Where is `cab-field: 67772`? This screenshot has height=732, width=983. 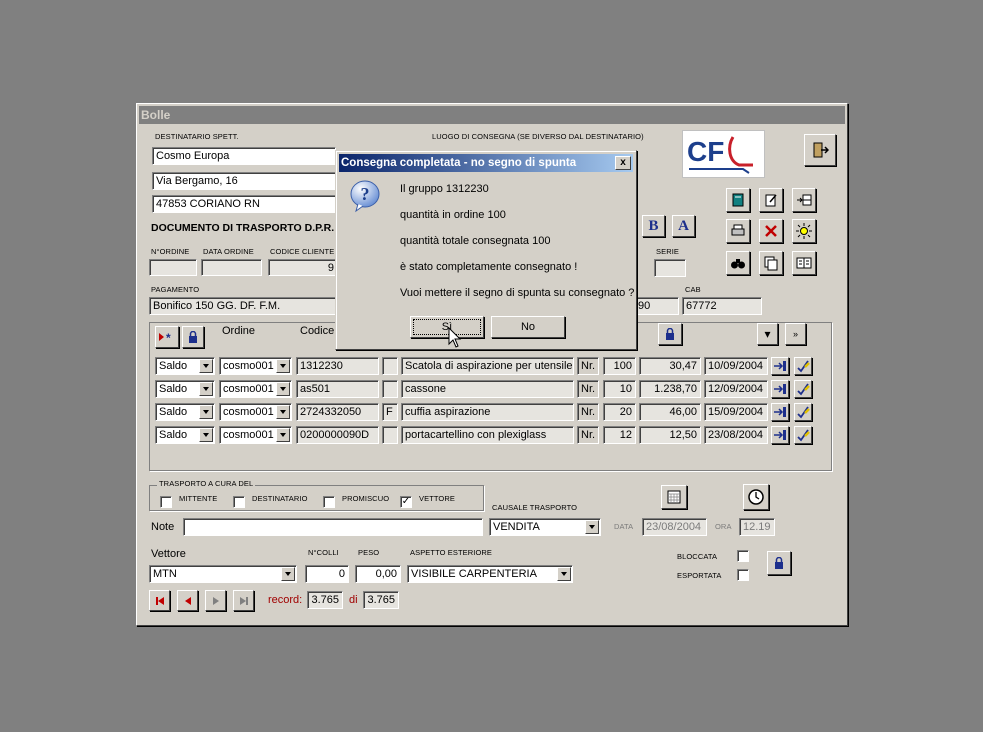
cab-field: 67772 is located at coordinates (722, 306).